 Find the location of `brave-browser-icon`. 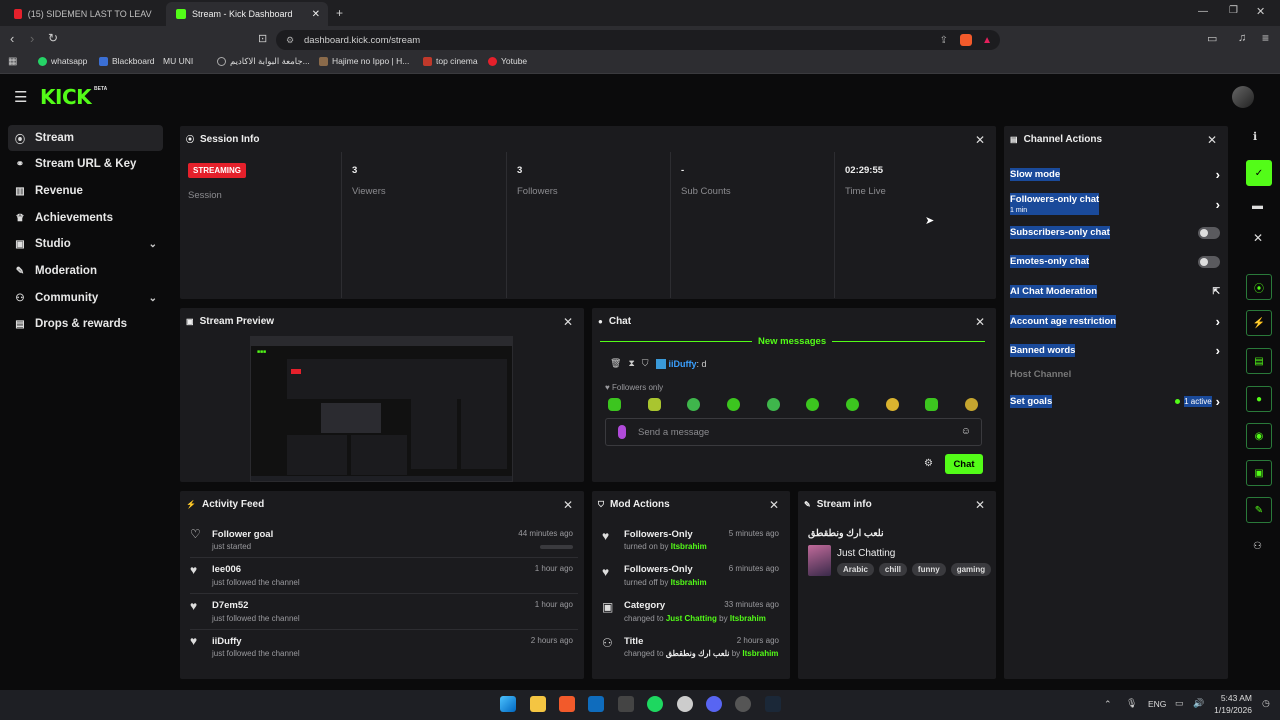

brave-browser-icon is located at coordinates (567, 704).